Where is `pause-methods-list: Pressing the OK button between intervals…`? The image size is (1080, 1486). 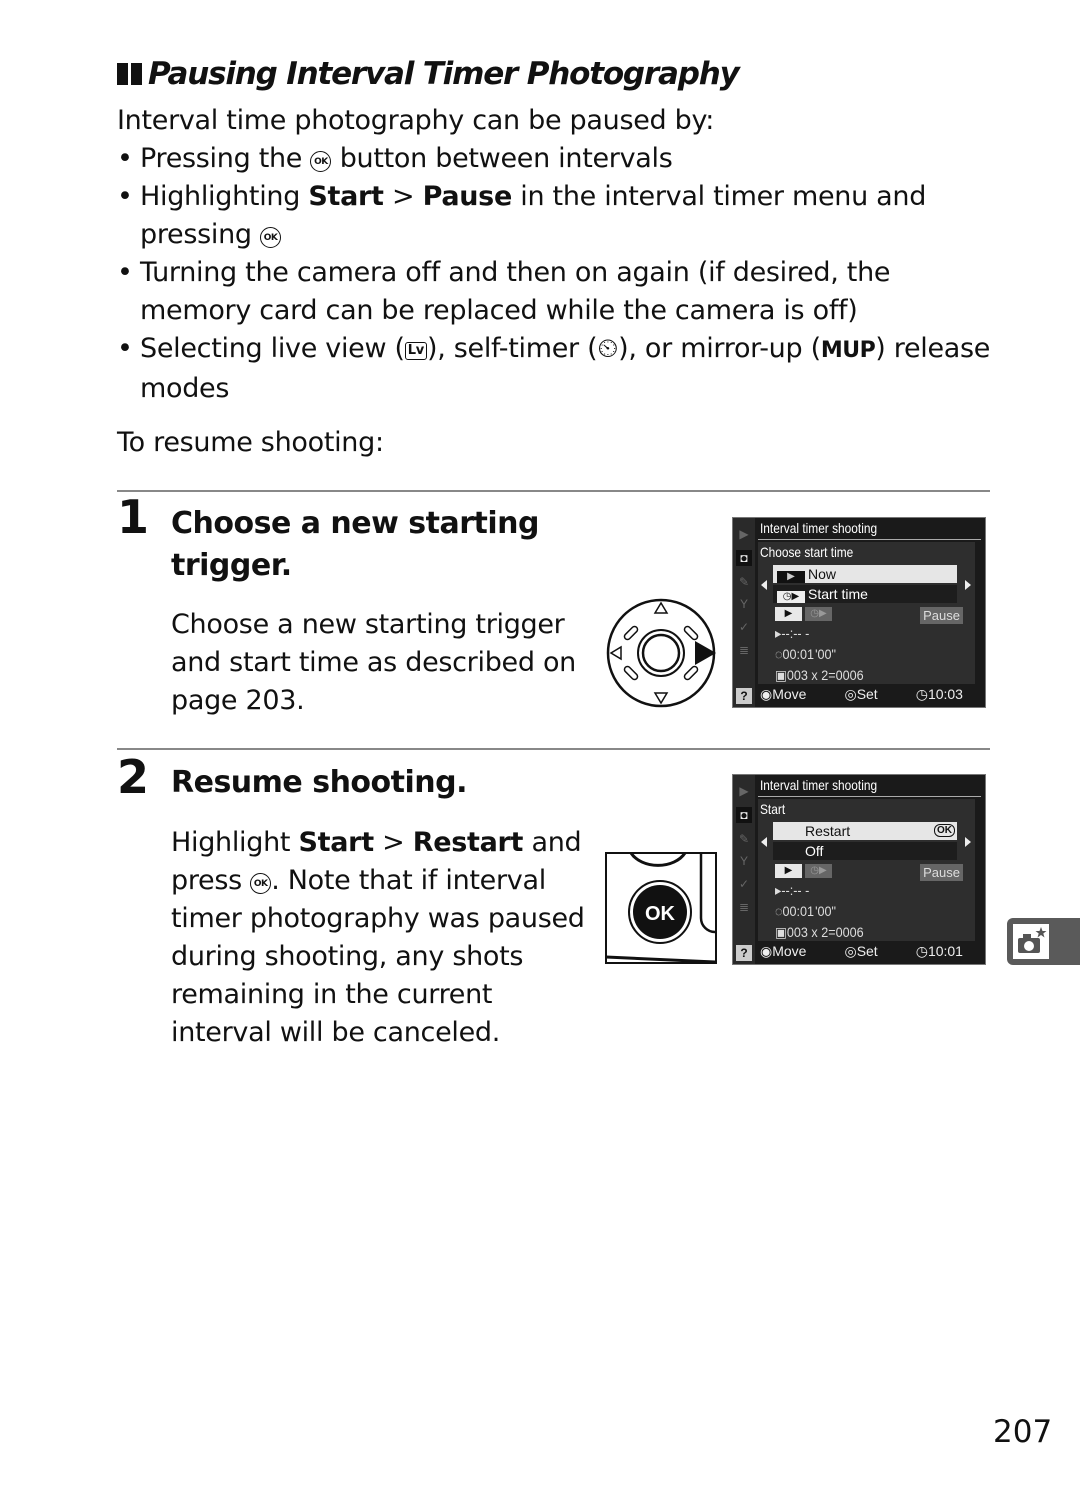 pause-methods-list: Pressing the OK button between intervals… is located at coordinates (557, 274).